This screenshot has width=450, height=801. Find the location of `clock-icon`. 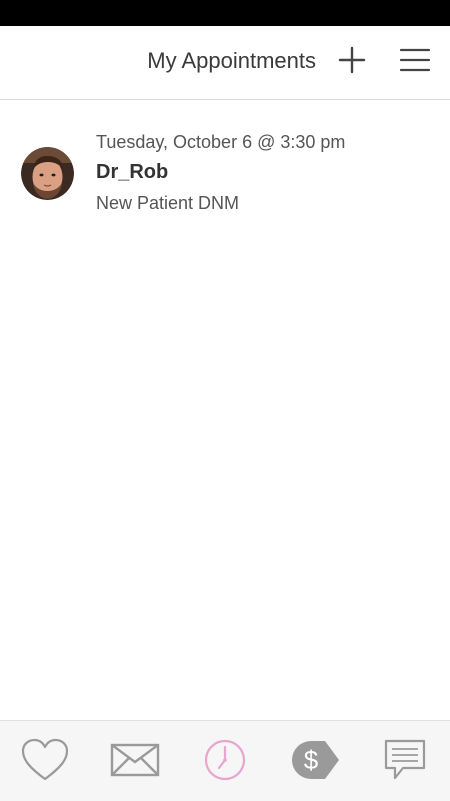

clock-icon is located at coordinates (225, 760).